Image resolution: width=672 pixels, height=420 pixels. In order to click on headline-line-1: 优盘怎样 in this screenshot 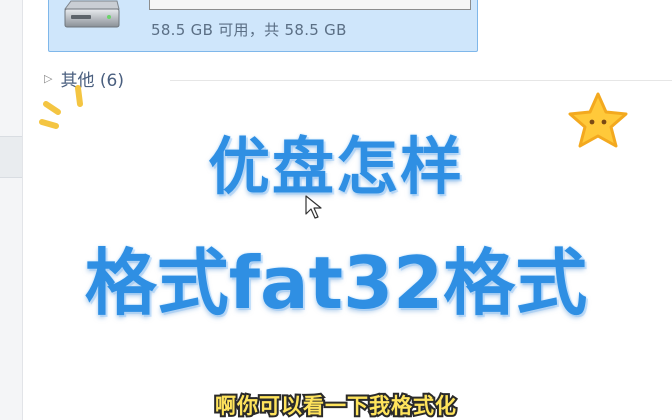, I will do `click(335, 167)`.